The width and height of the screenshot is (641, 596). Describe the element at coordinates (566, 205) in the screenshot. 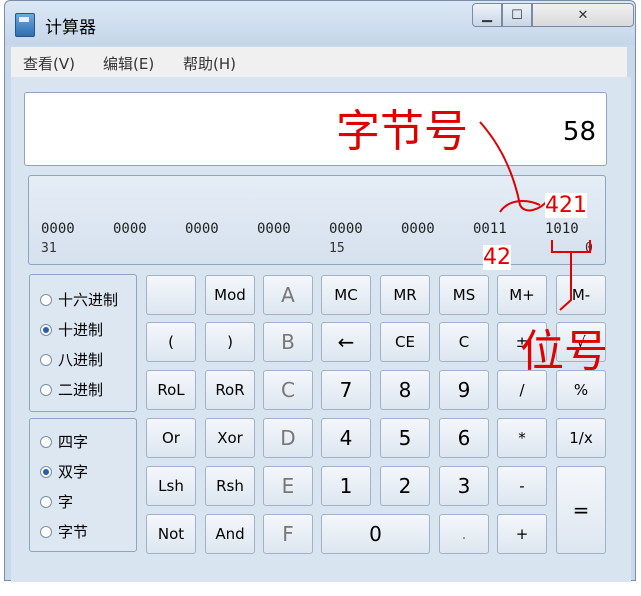

I see `annotation-bit-weights-top: 421` at that location.